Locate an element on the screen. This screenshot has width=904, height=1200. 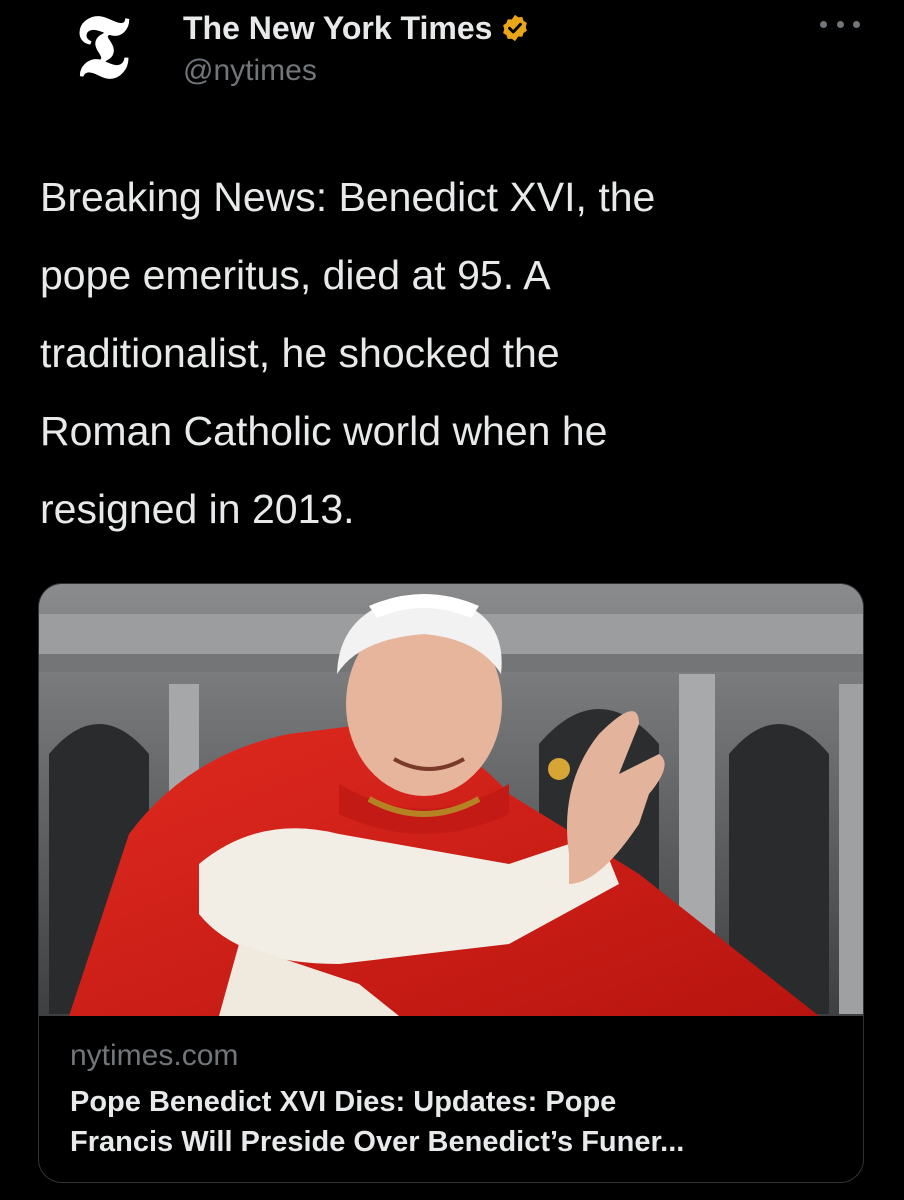
tweet-text-line: resigned in 2013. is located at coordinates (197, 509).